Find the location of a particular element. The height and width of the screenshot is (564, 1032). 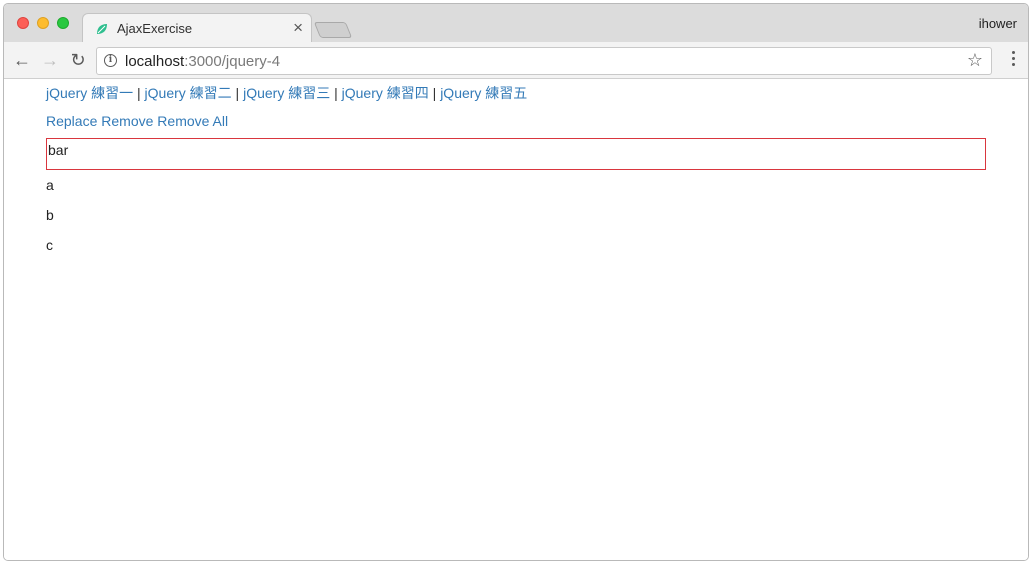

back-arrow-icon: ← is located at coordinates (22, 60).